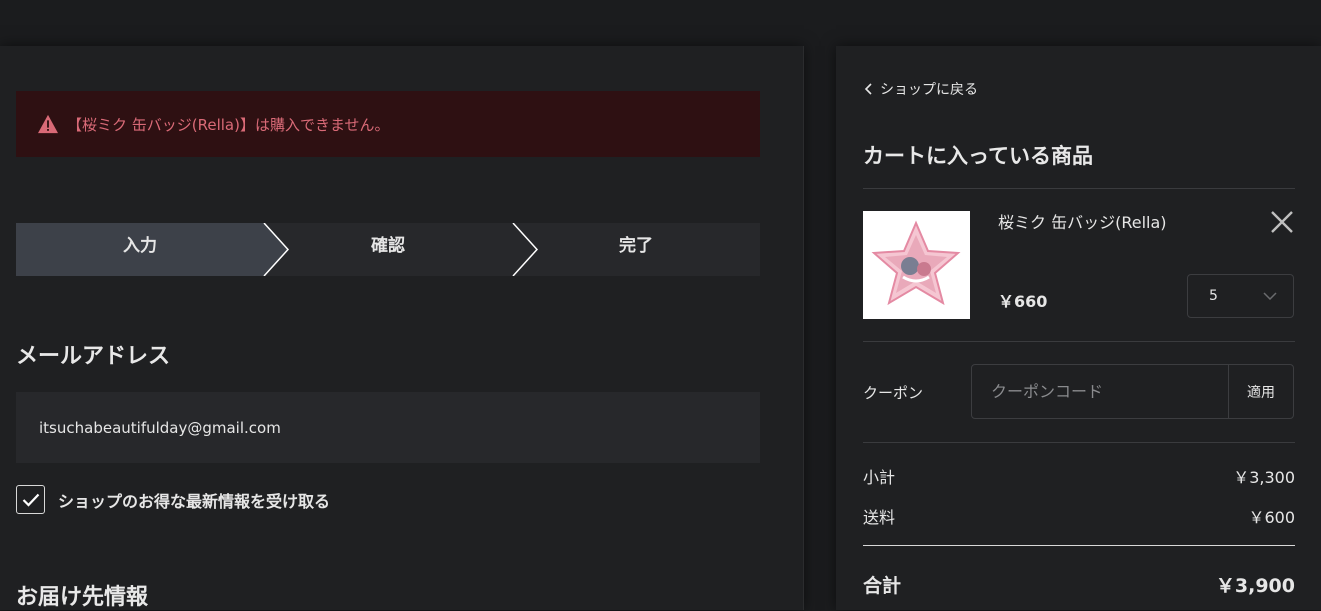 The width and height of the screenshot is (1321, 611). What do you see at coordinates (978, 156) in the screenshot?
I see `cart-title: カートに入っている商品` at bounding box center [978, 156].